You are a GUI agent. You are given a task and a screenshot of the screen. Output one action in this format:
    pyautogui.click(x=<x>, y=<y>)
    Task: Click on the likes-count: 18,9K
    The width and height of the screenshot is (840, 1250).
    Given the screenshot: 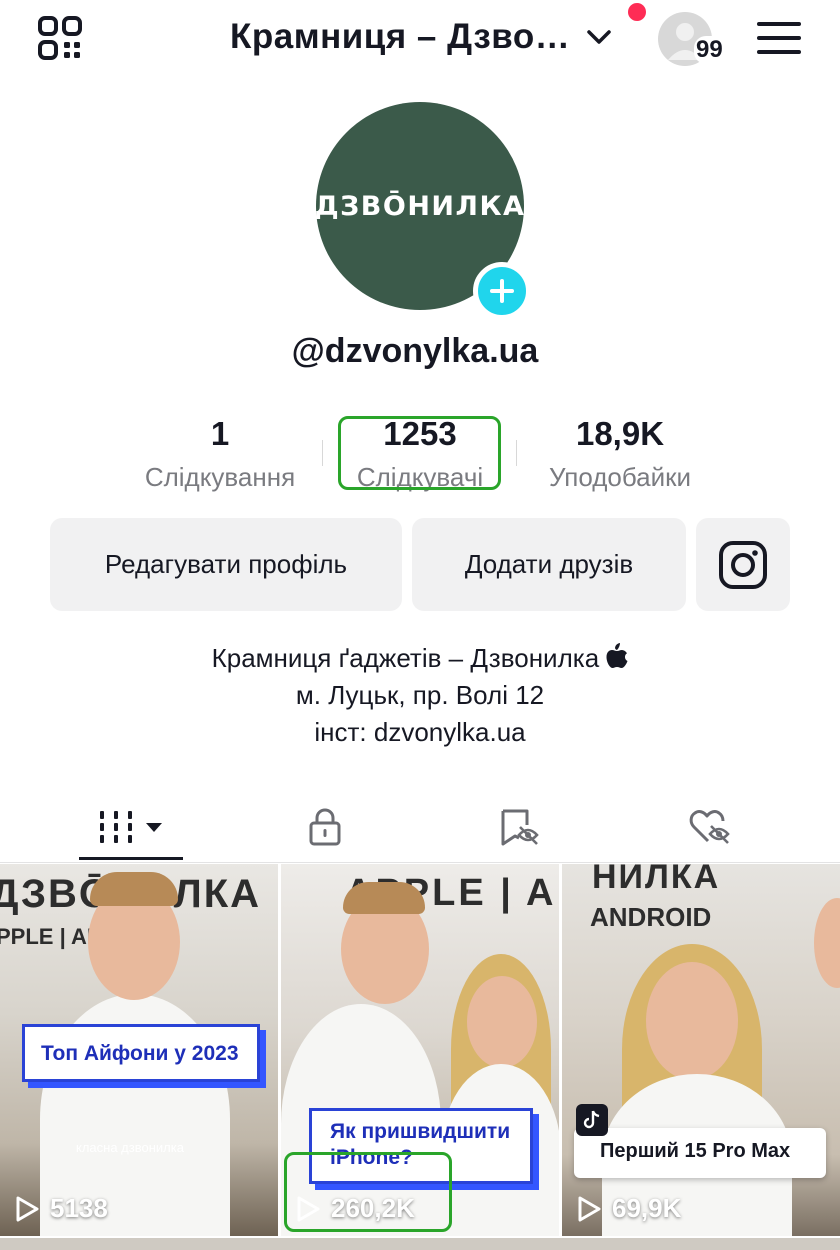 What is the action you would take?
    pyautogui.click(x=620, y=433)
    